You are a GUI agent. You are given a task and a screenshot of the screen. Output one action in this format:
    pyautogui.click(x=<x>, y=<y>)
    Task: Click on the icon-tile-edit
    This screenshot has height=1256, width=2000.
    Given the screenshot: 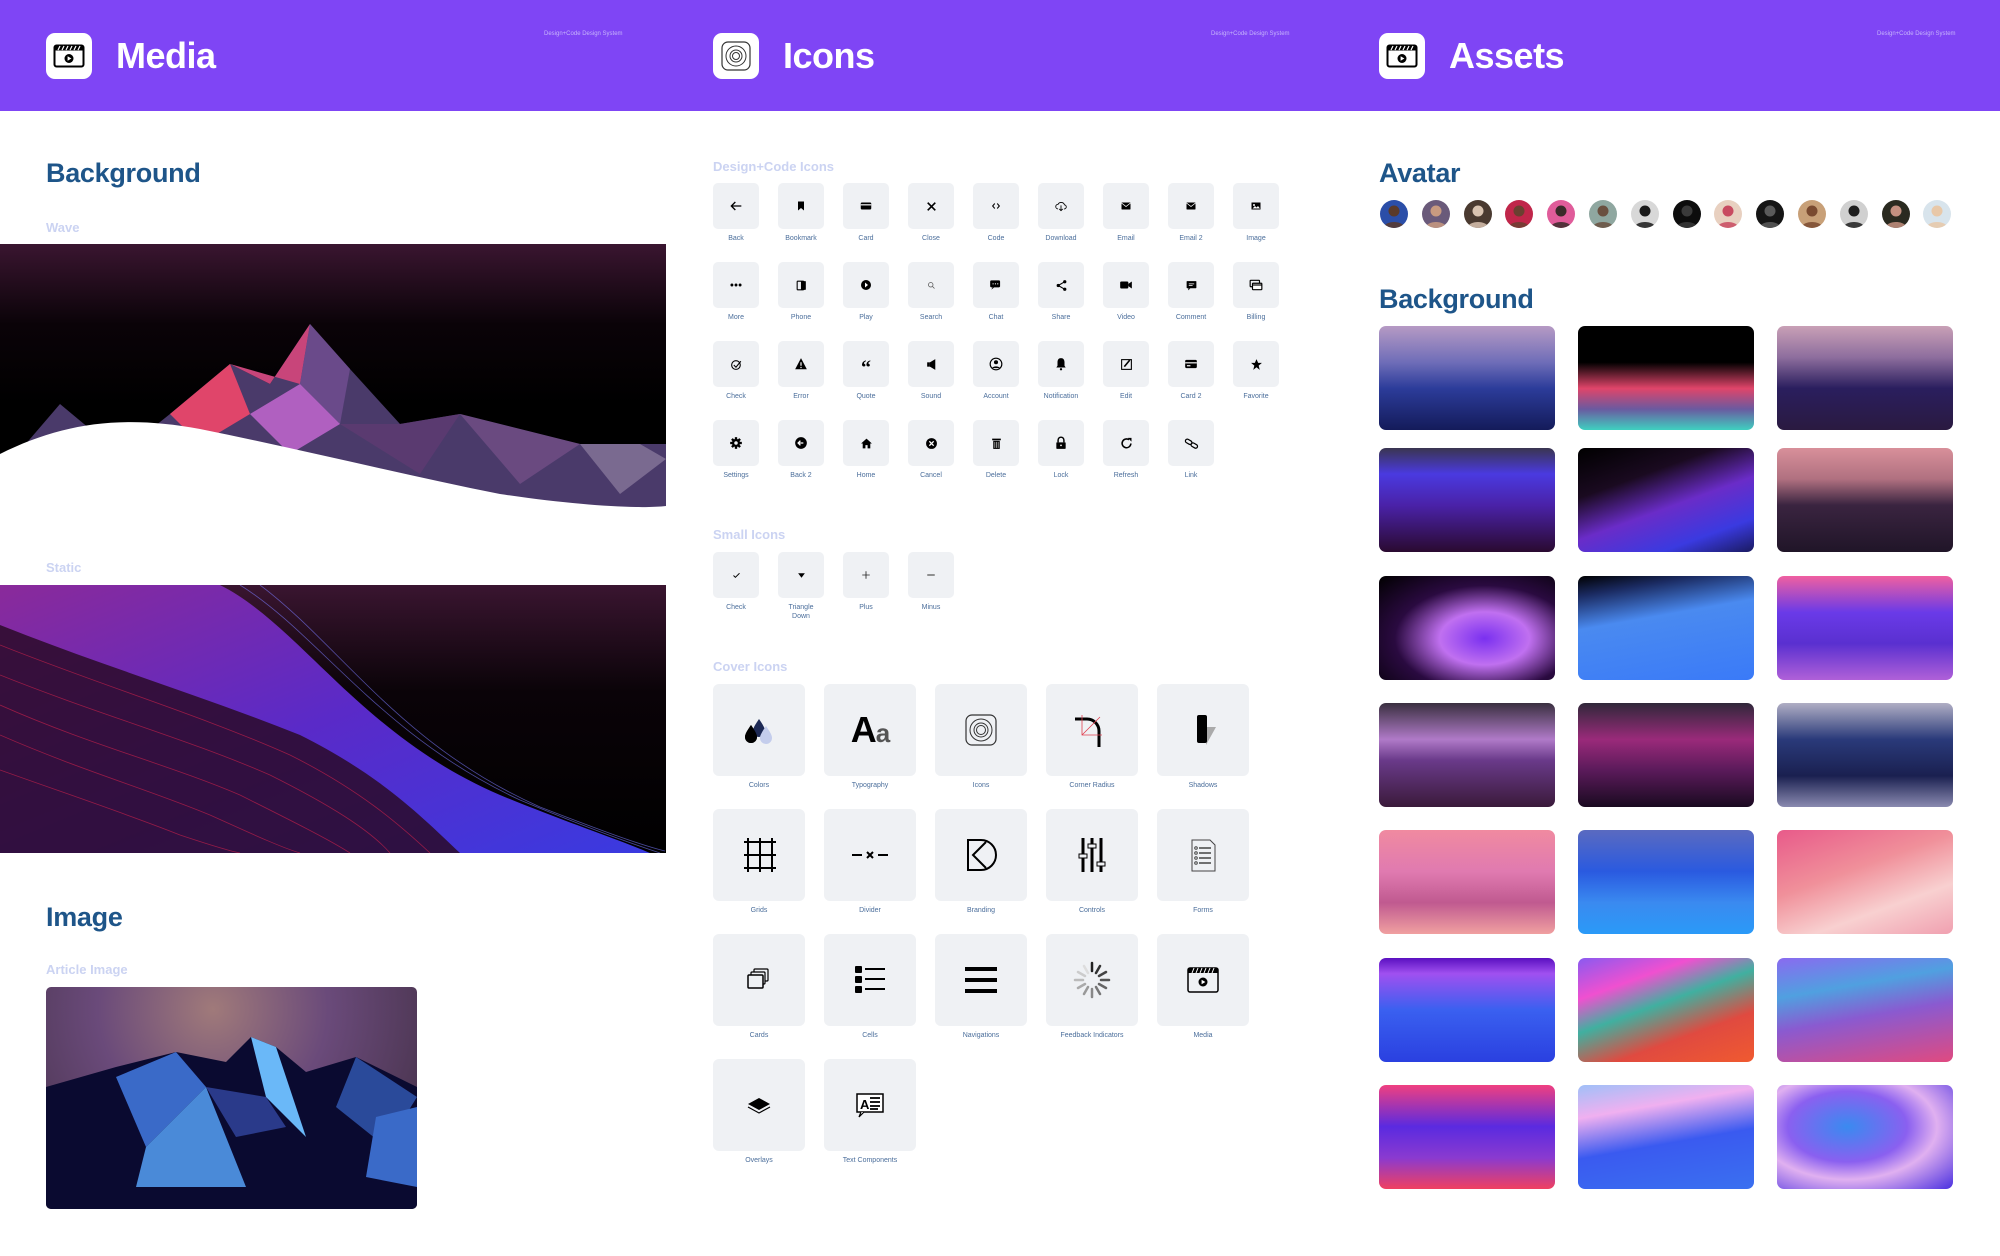 What is the action you would take?
    pyautogui.click(x=1126, y=364)
    